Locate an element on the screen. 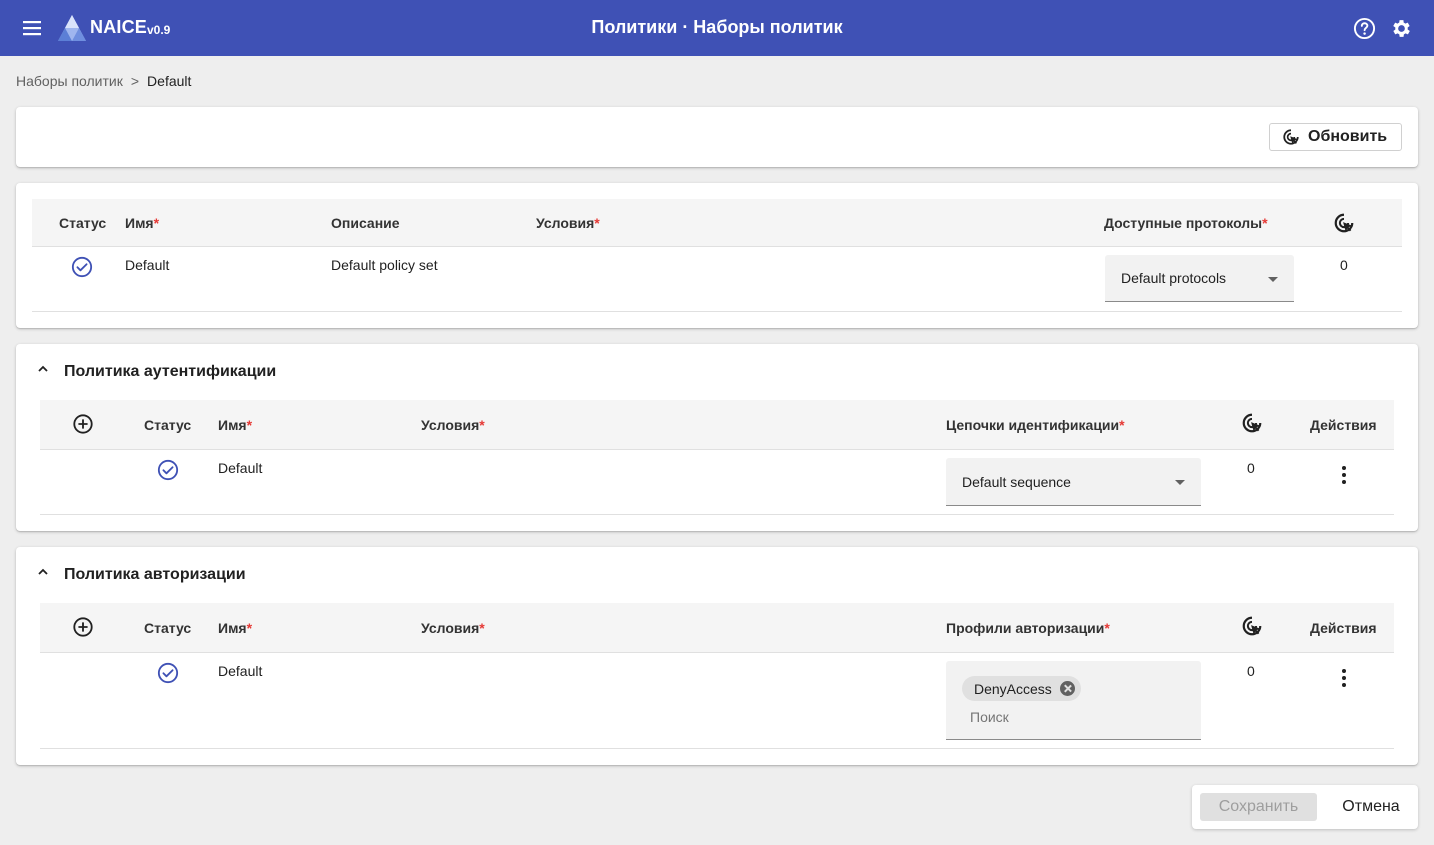 Image resolution: width=1434 pixels, height=845 pixels. breadcrumb-current: Default is located at coordinates (169, 81).